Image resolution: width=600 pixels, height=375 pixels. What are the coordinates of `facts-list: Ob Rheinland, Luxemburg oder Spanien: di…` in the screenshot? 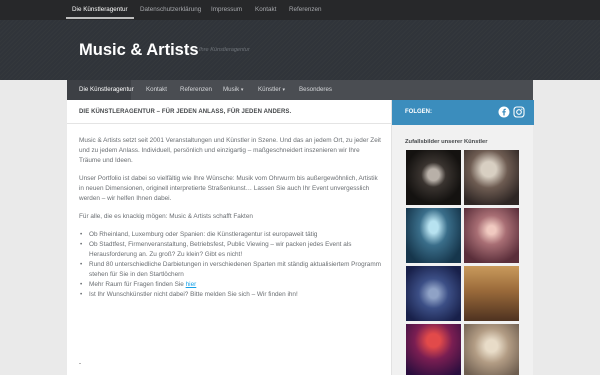 It's located at (231, 265).